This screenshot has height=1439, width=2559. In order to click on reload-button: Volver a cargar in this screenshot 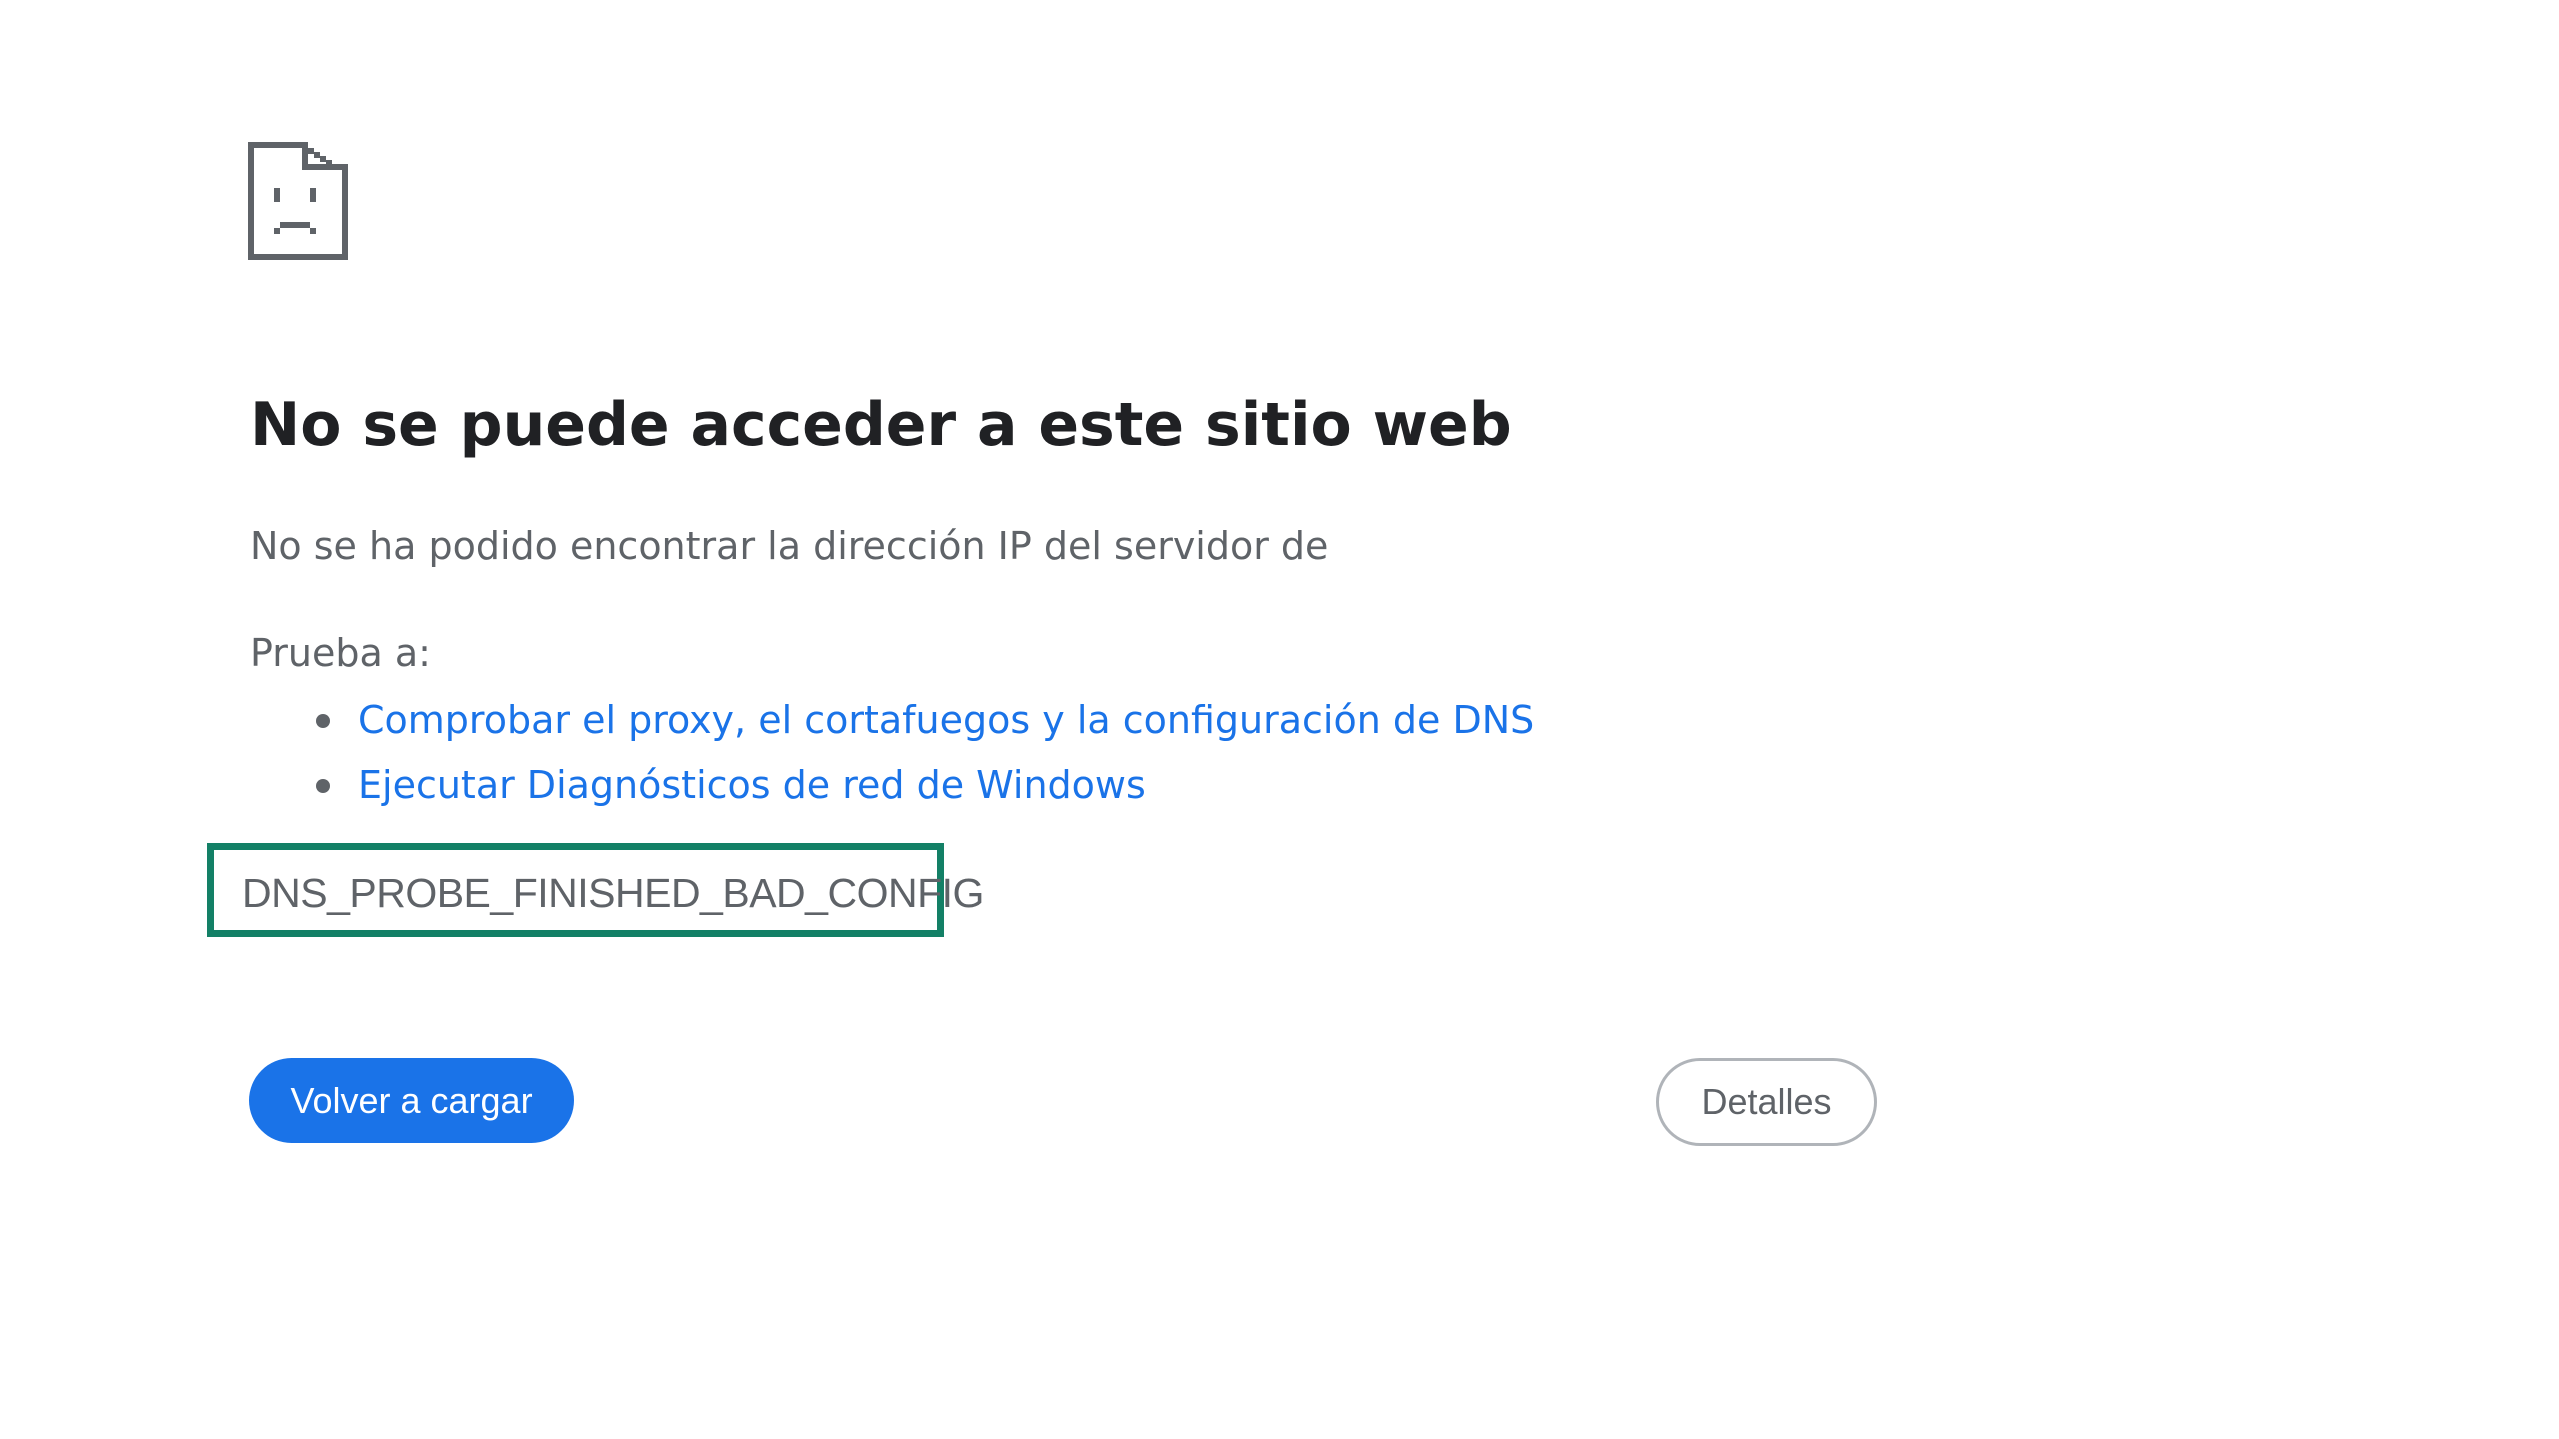, I will do `click(411, 1100)`.